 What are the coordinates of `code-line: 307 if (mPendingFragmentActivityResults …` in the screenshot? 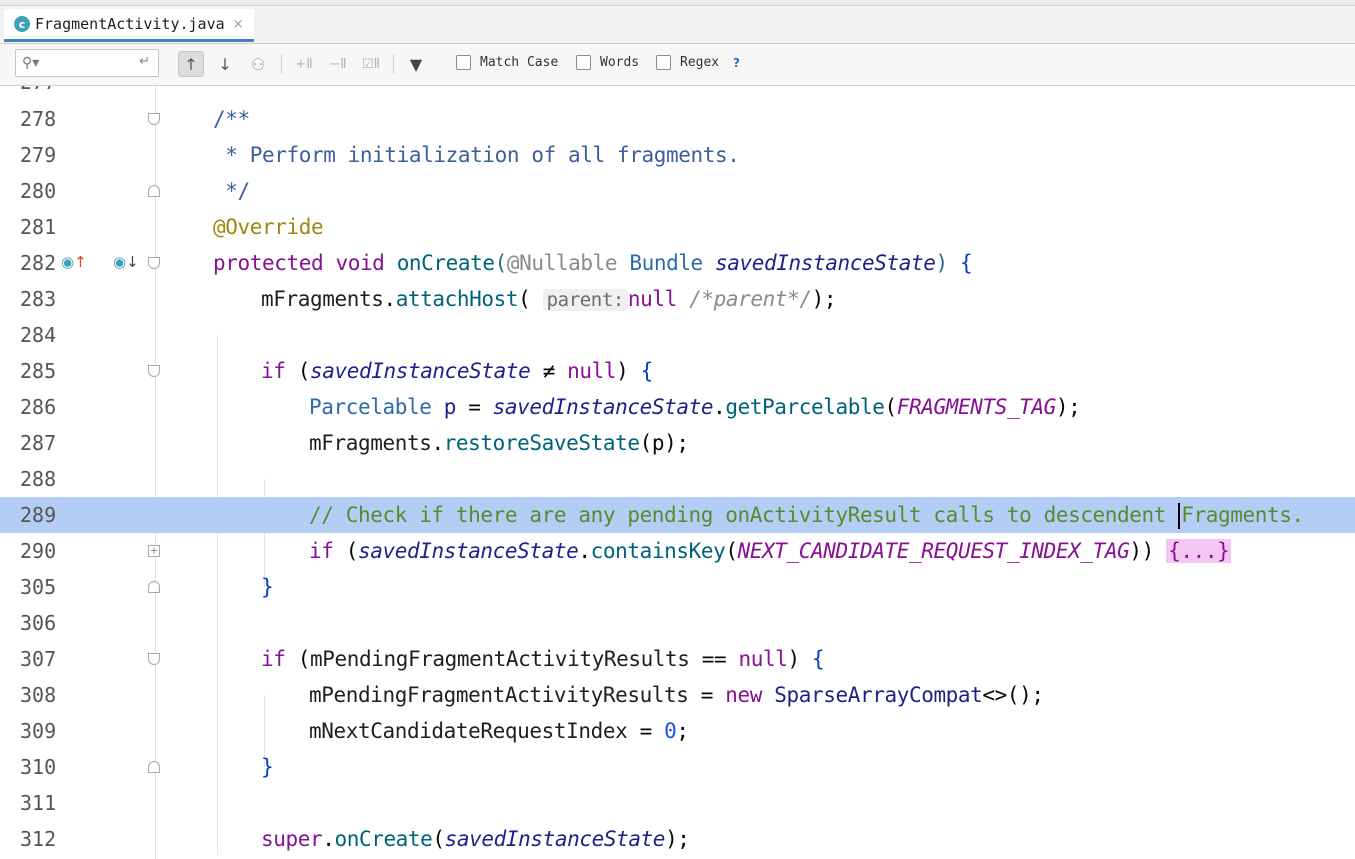 It's located at (677, 659).